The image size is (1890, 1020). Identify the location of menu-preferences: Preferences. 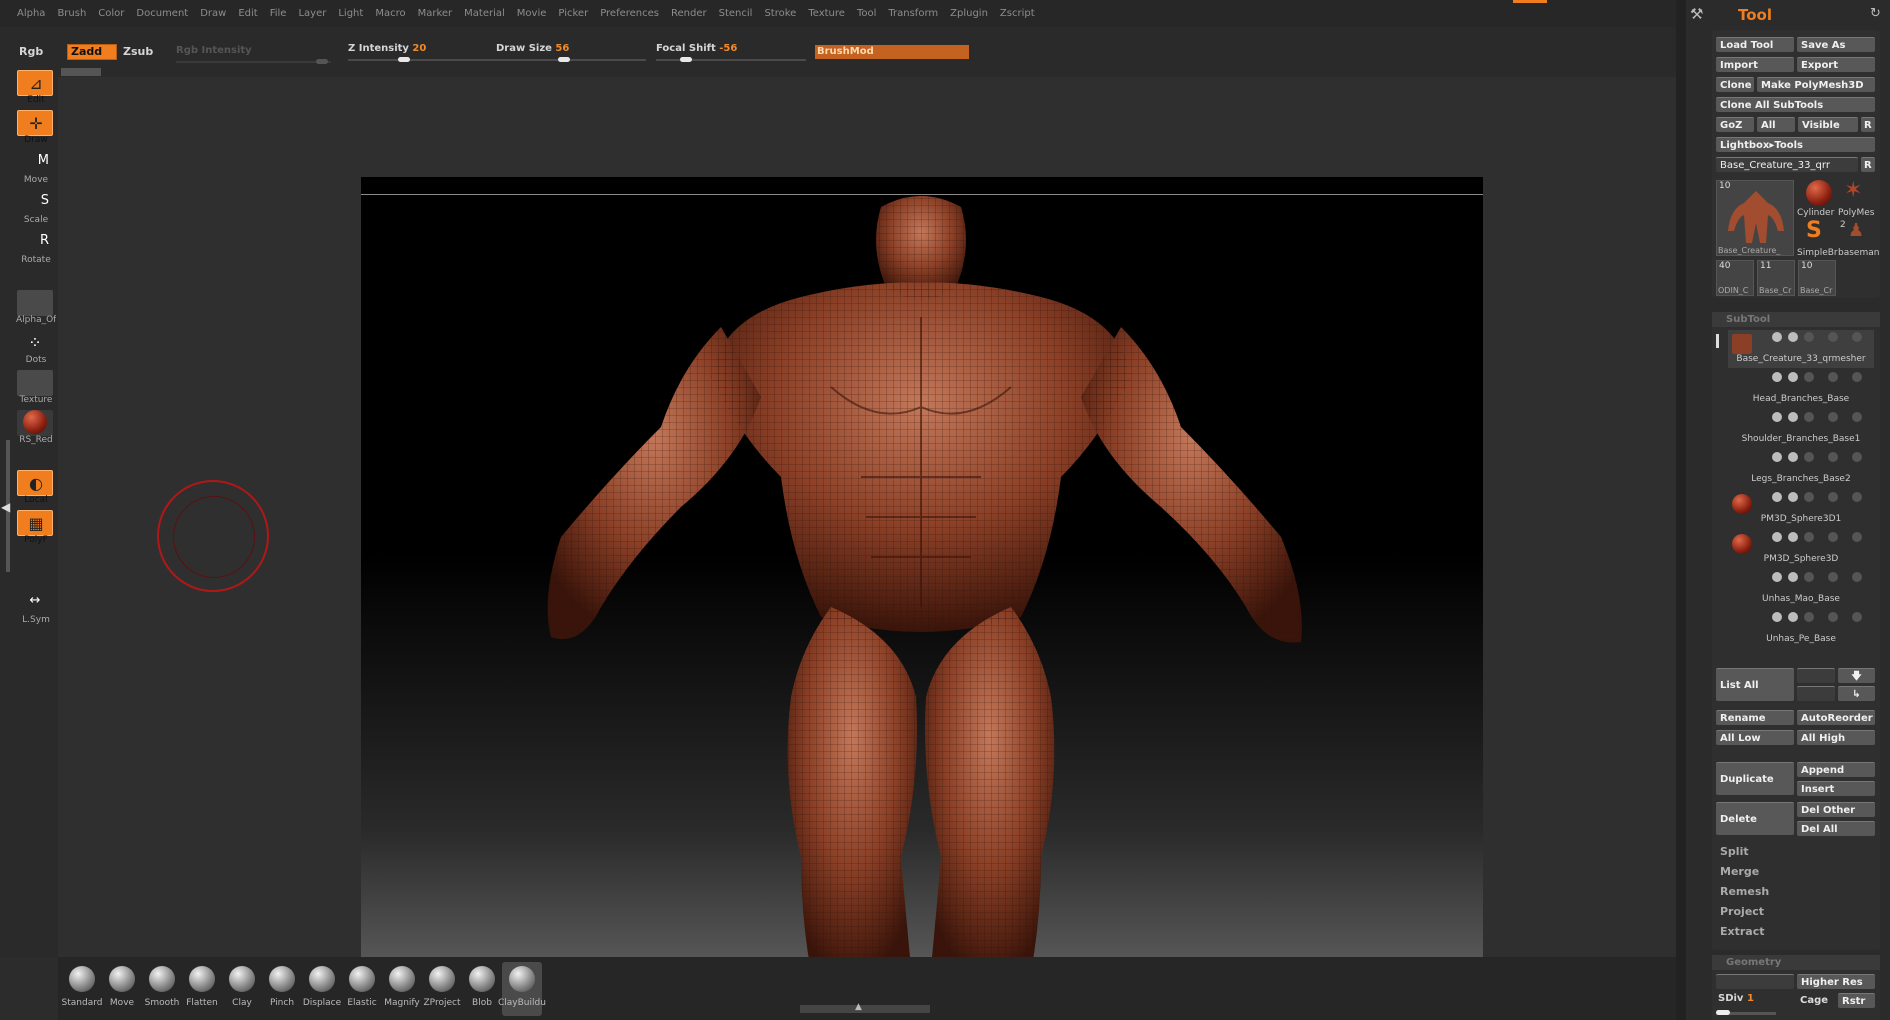
(629, 13).